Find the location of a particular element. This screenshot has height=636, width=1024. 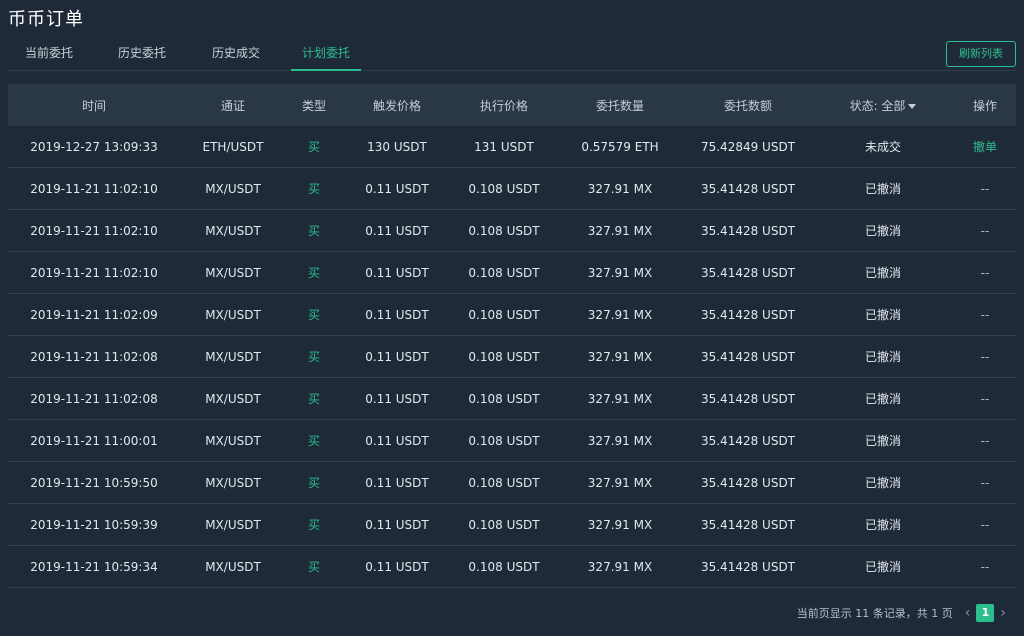

cell-time: 2019-12-27 13:09:33 is located at coordinates (94, 146).